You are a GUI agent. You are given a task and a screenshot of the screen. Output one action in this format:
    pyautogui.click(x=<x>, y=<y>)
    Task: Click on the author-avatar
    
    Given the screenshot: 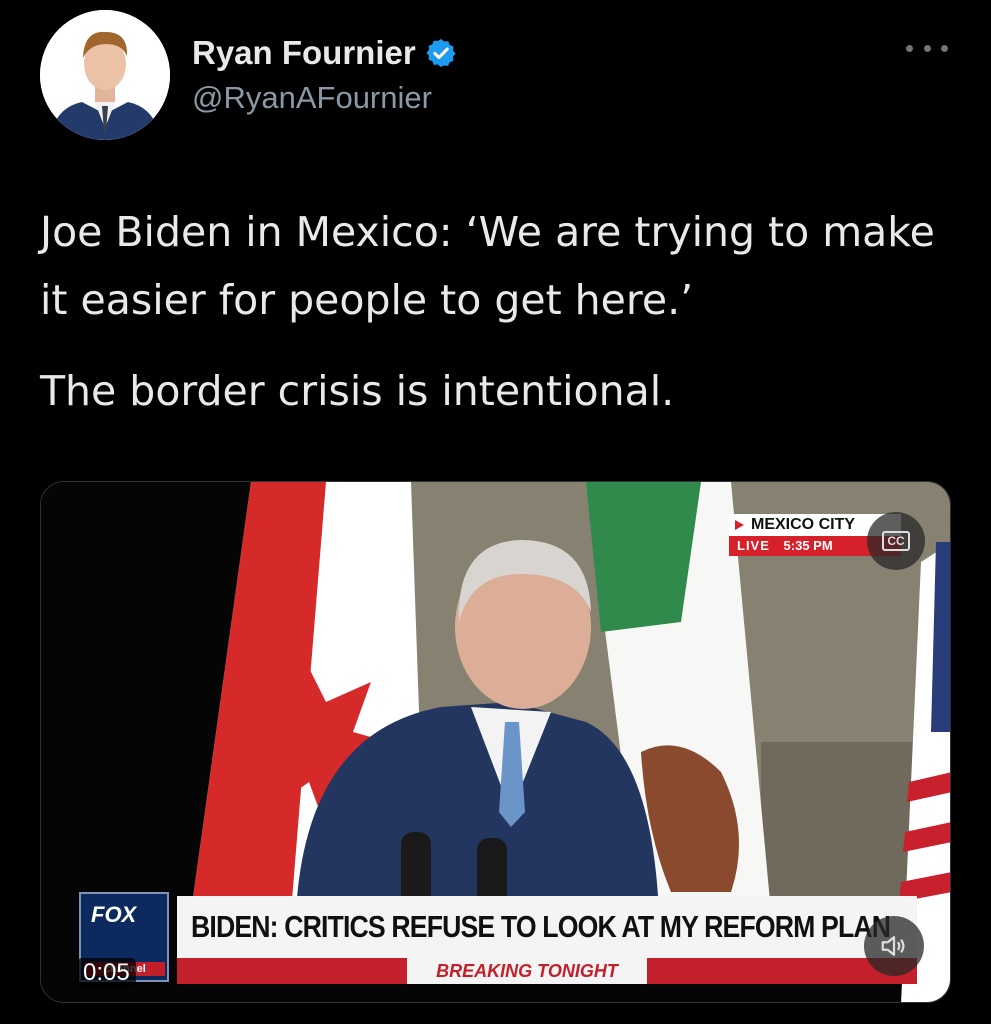 What is the action you would take?
    pyautogui.click(x=105, y=75)
    